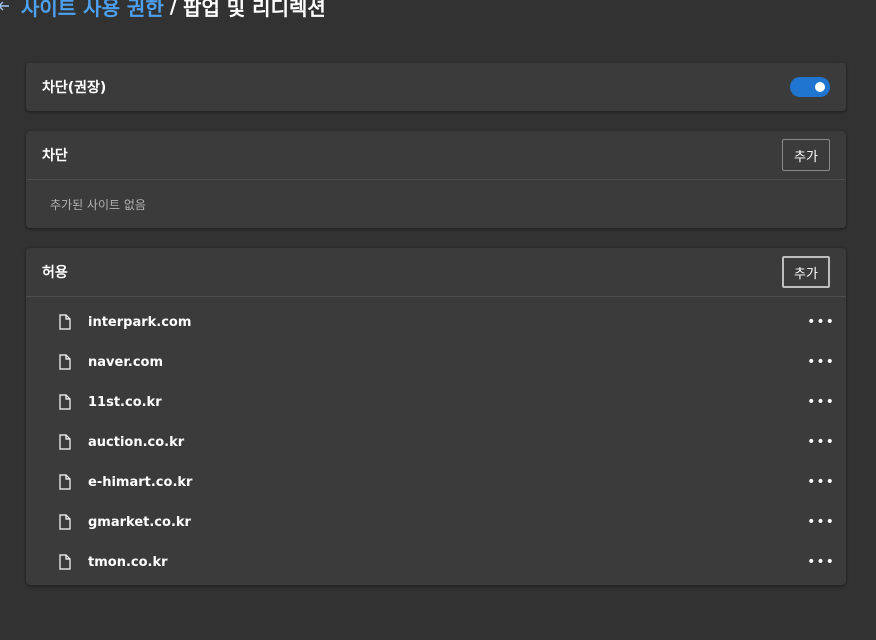 Image resolution: width=876 pixels, height=640 pixels. Describe the element at coordinates (436, 522) in the screenshot. I see `site-row: gmarket.co.kr •••` at that location.